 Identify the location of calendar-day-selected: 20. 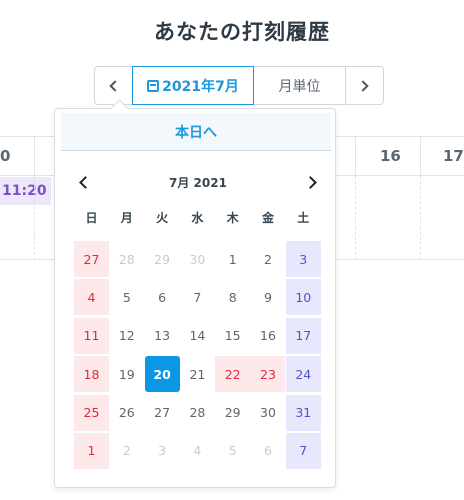
(162, 374).